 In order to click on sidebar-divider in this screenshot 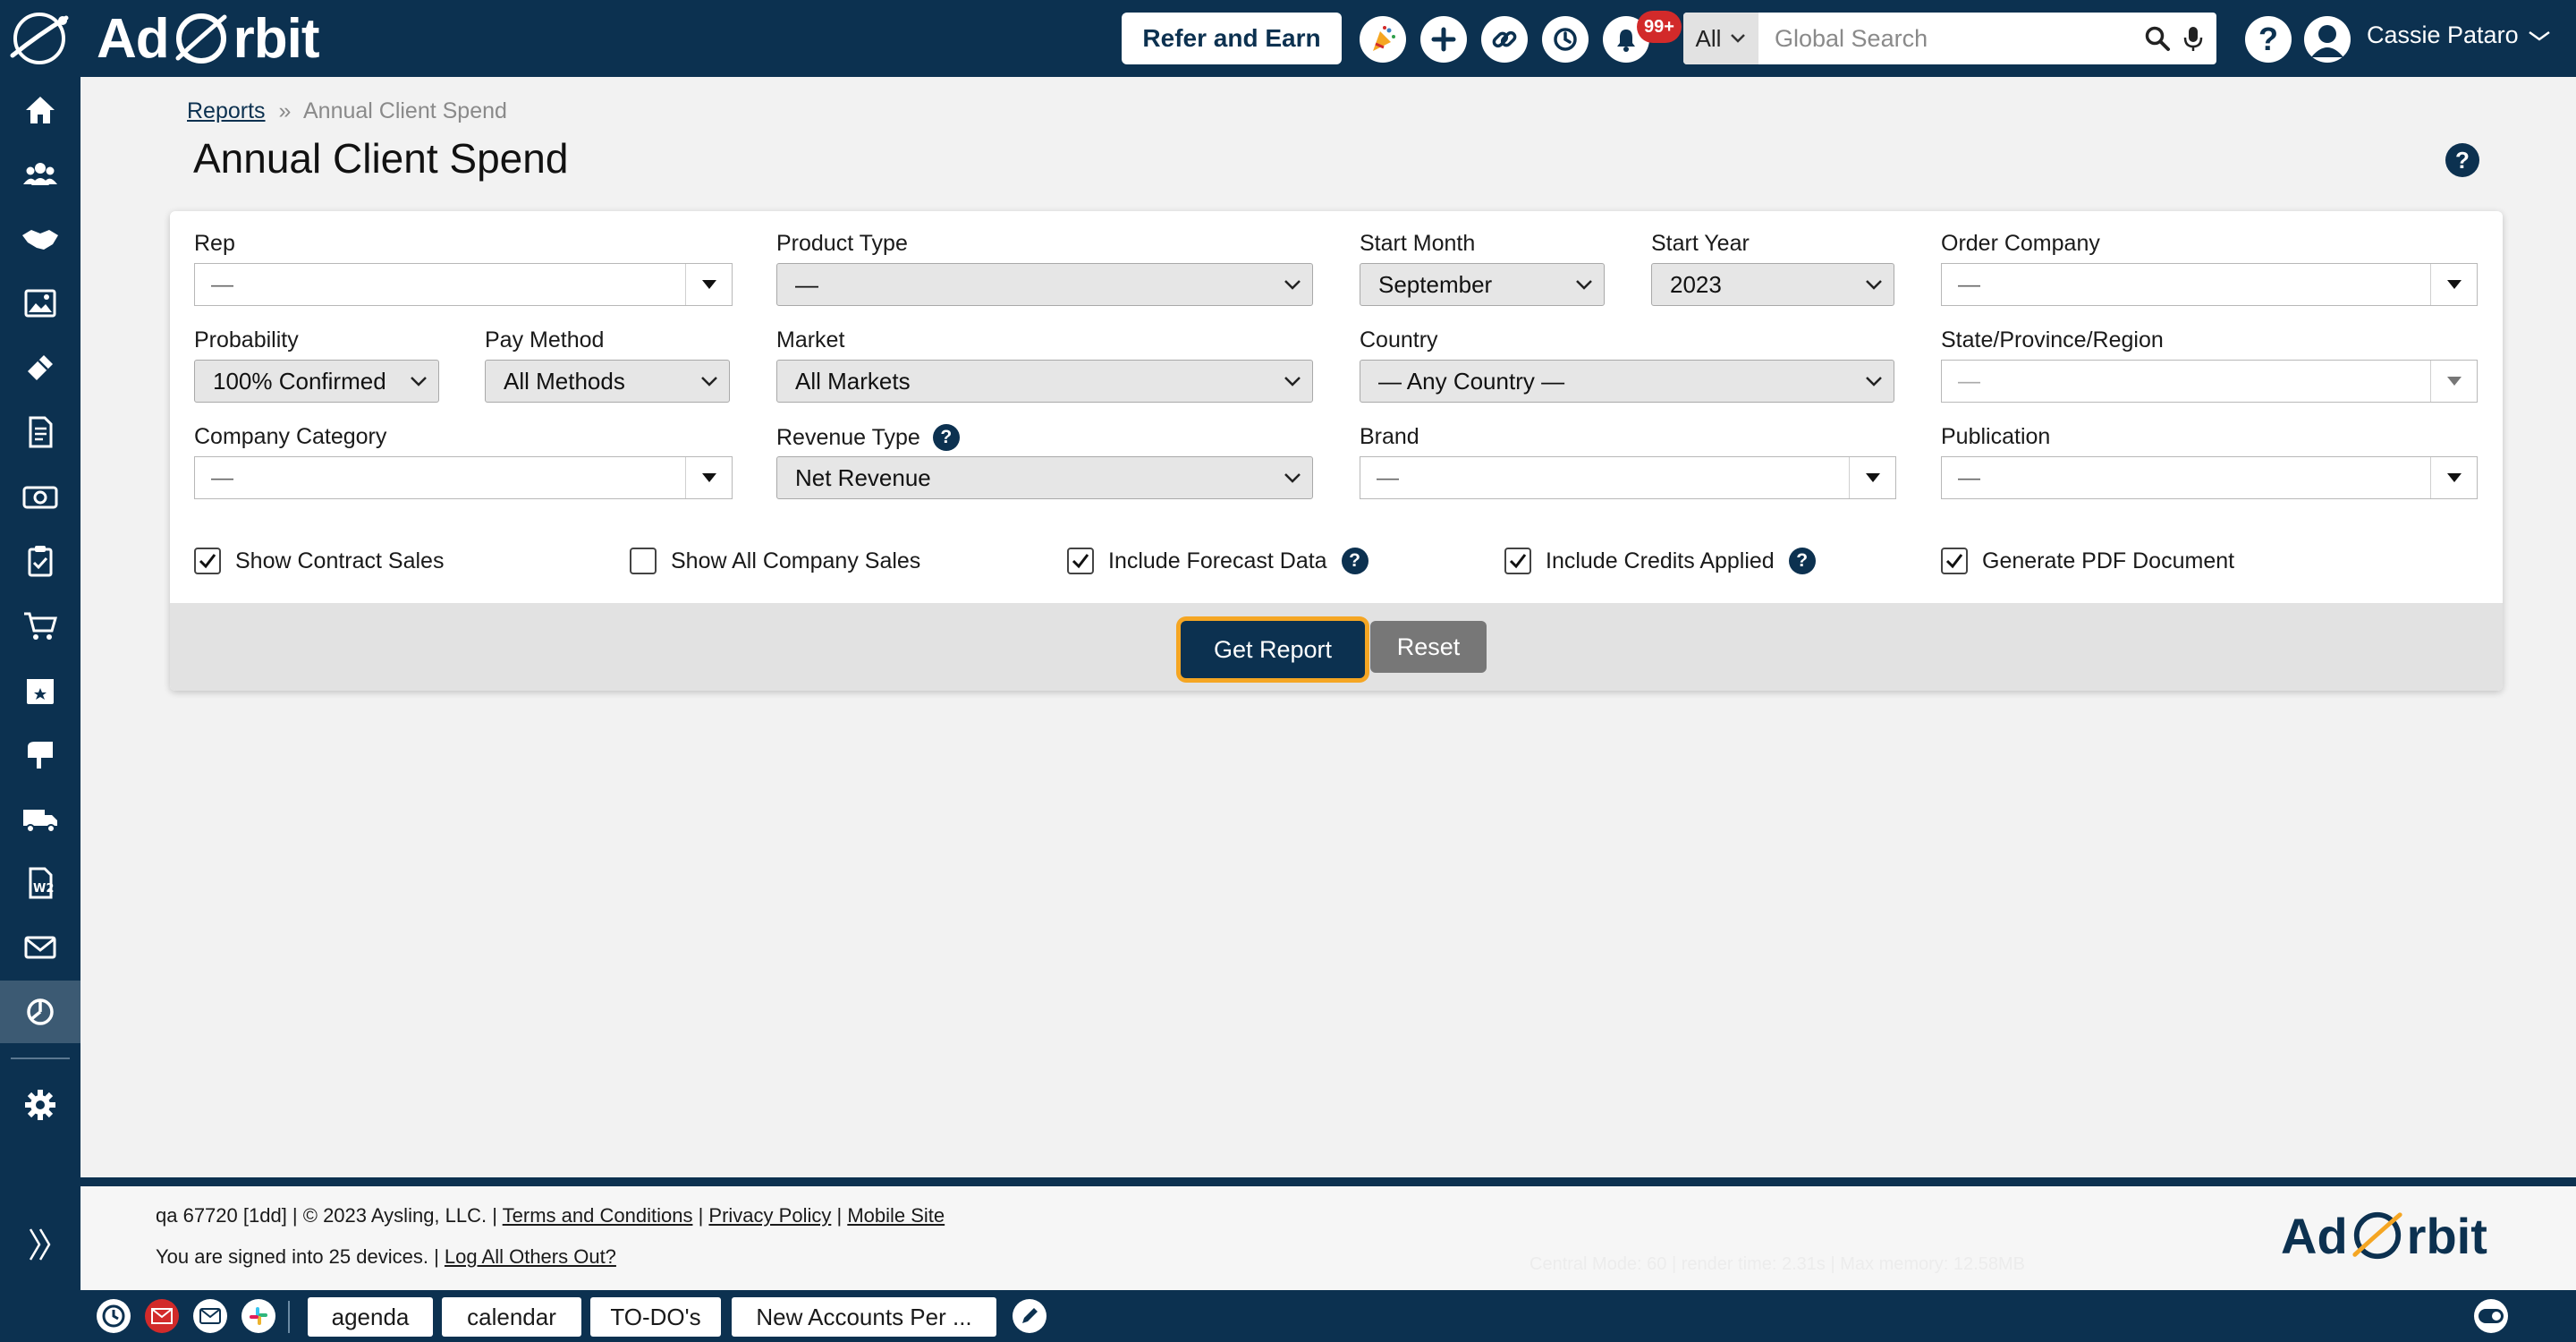, I will do `click(40, 1058)`.